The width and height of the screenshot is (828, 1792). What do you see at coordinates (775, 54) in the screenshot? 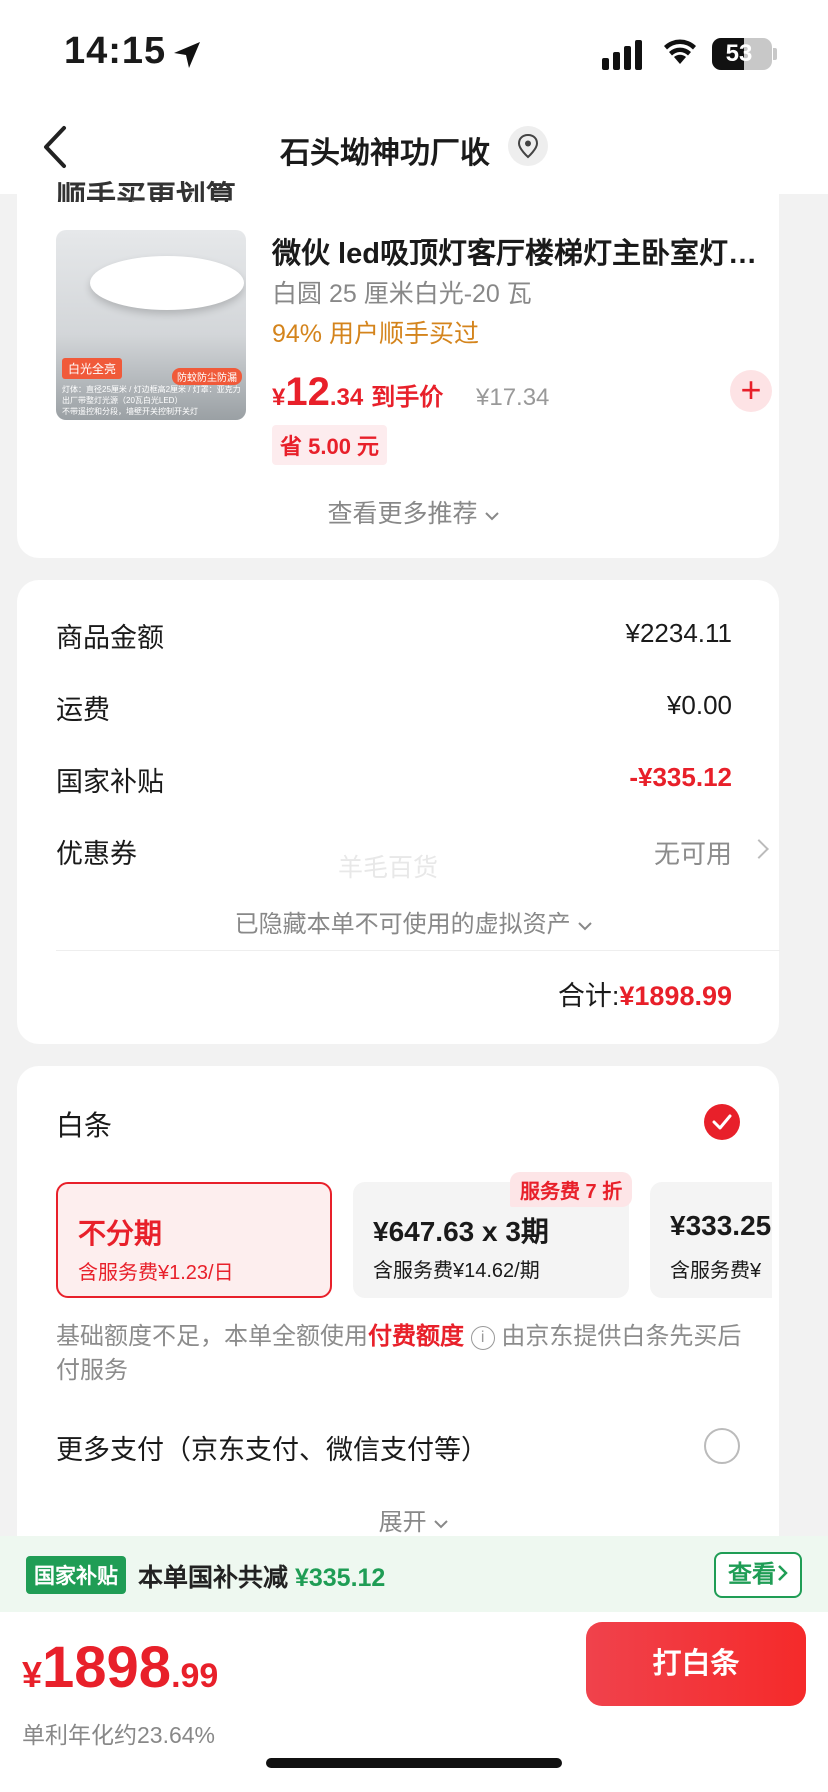
I see `battery-tip` at bounding box center [775, 54].